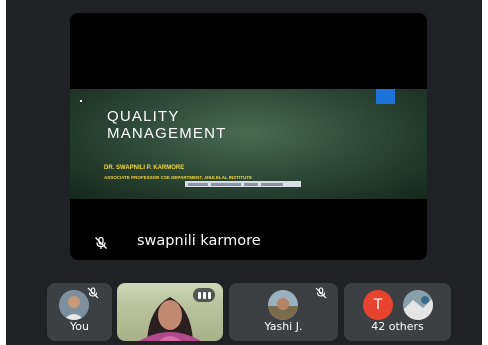 The height and width of the screenshot is (345, 488). Describe the element at coordinates (79, 326) in the screenshot. I see `participant-label: You` at that location.